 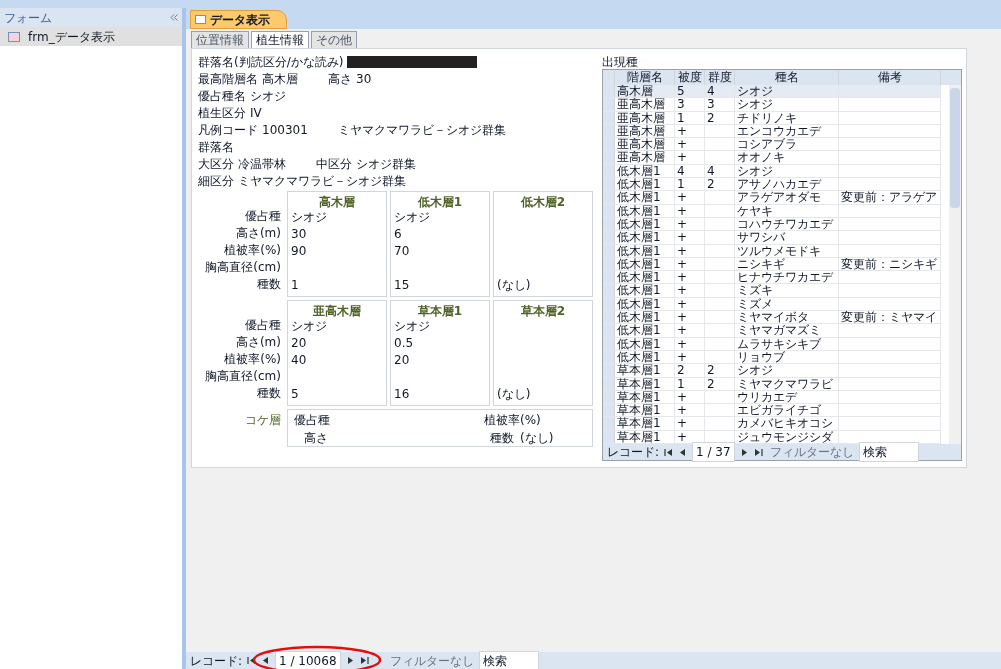 I want to click on tab: 植生情報, so click(x=280, y=39).